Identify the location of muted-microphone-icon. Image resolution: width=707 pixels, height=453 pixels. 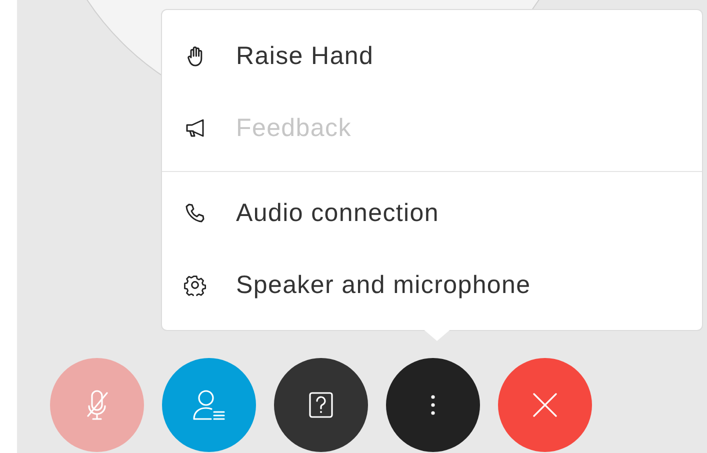
(97, 405).